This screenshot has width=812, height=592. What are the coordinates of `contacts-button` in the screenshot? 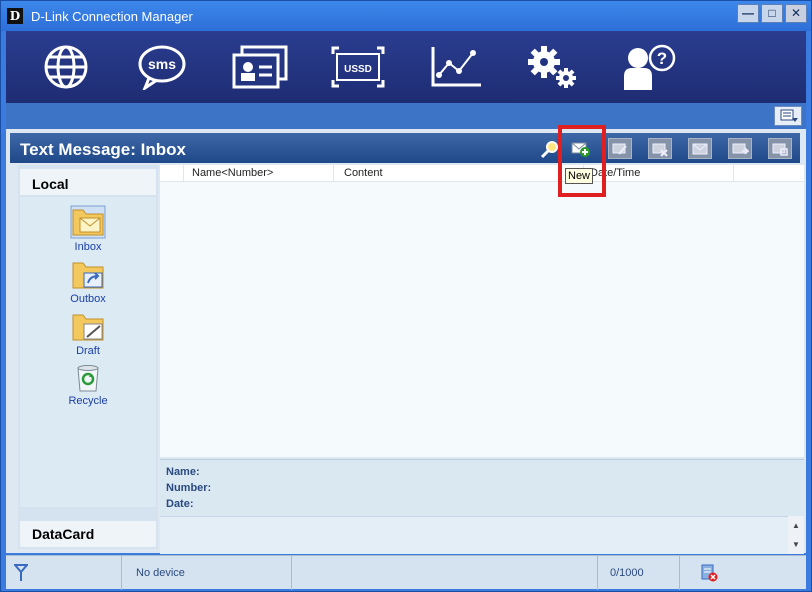 It's located at (260, 67).